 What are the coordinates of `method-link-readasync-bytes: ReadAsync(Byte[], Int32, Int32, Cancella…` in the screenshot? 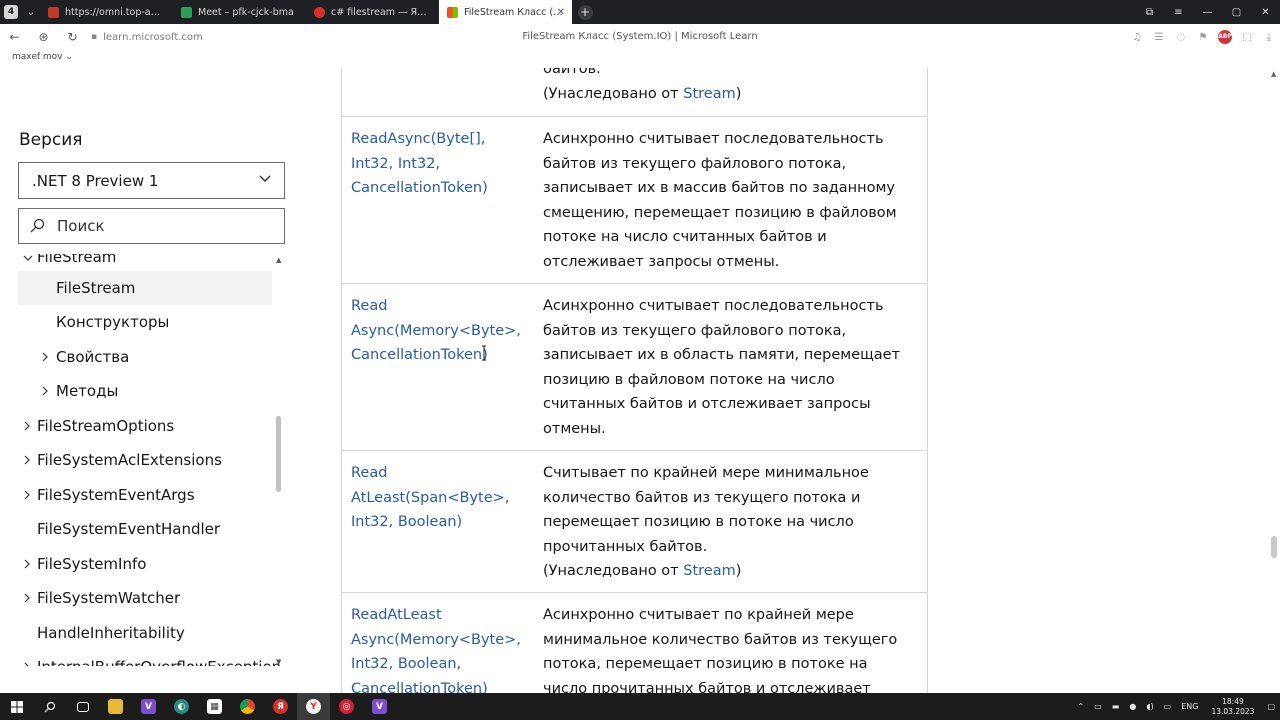 It's located at (441, 164).